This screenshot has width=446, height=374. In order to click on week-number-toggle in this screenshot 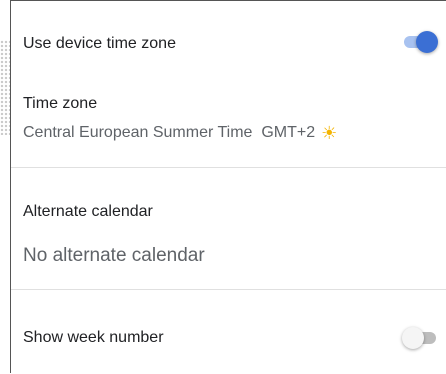, I will do `click(420, 338)`.